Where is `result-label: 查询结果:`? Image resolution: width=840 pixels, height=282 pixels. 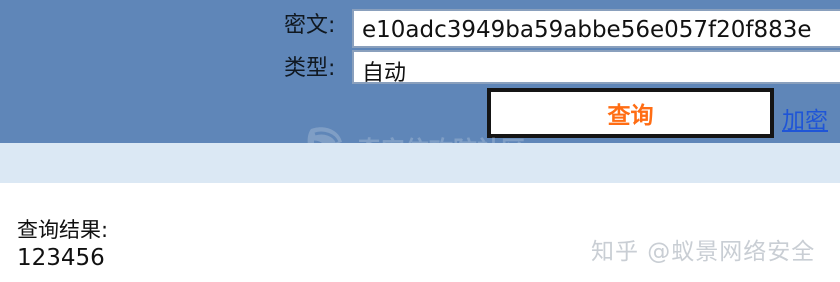
result-label: 查询结果: is located at coordinates (63, 230).